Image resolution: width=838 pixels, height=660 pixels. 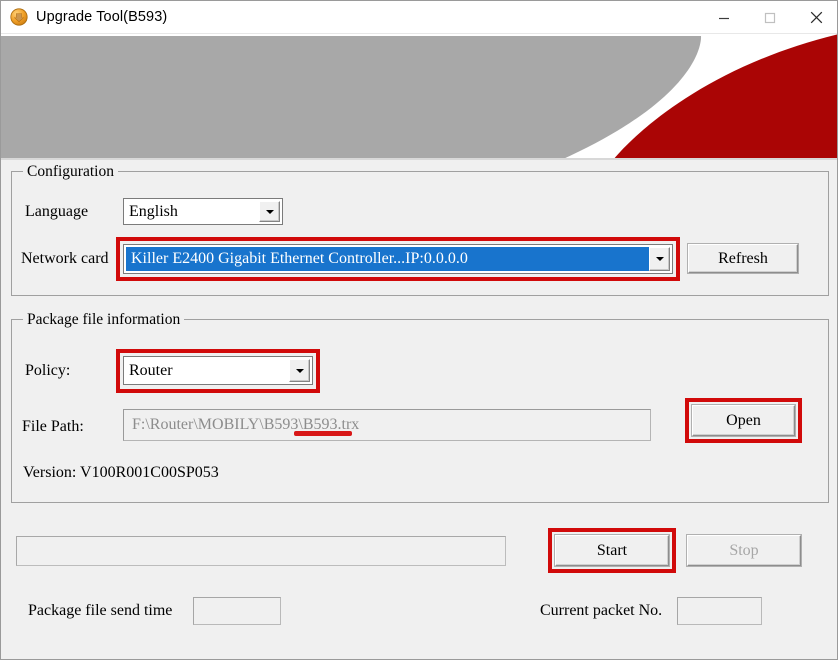 What do you see at coordinates (153, 211) in the screenshot?
I see `language-value: English` at bounding box center [153, 211].